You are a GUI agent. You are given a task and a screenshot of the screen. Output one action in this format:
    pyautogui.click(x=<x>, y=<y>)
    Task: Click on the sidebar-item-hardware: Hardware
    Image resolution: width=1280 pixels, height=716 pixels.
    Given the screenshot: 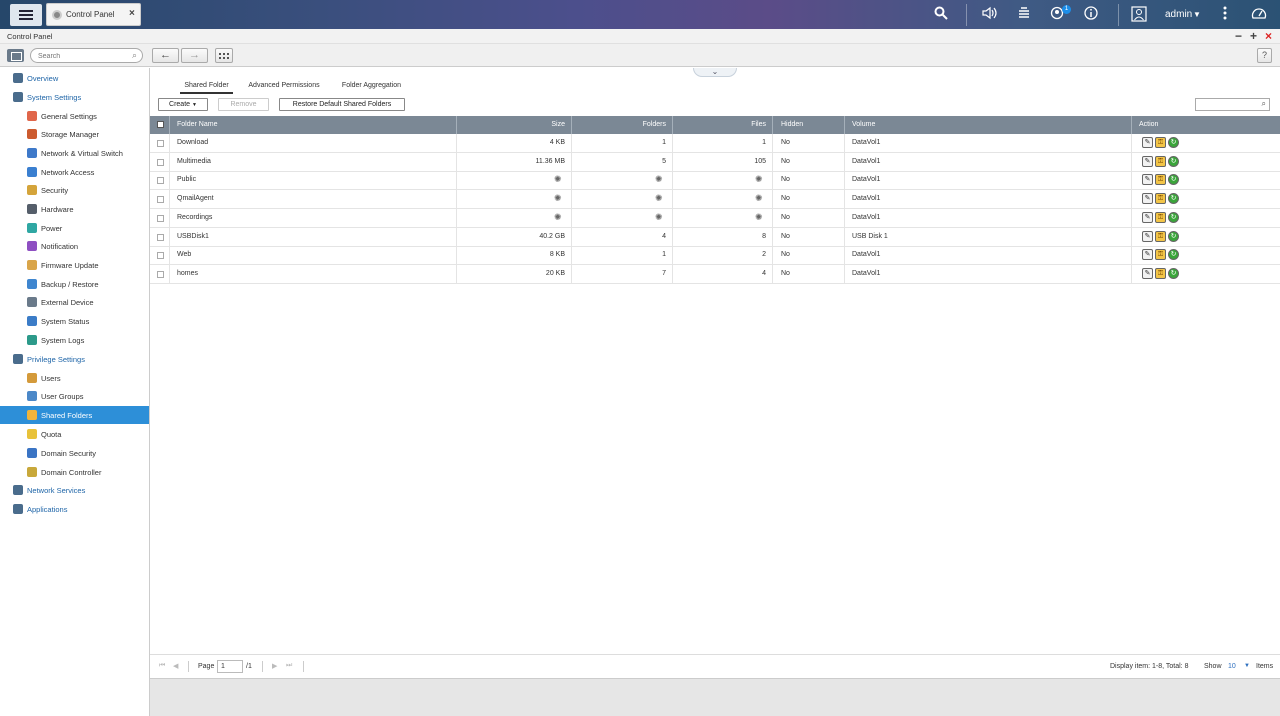 What is the action you would take?
    pyautogui.click(x=74, y=209)
    